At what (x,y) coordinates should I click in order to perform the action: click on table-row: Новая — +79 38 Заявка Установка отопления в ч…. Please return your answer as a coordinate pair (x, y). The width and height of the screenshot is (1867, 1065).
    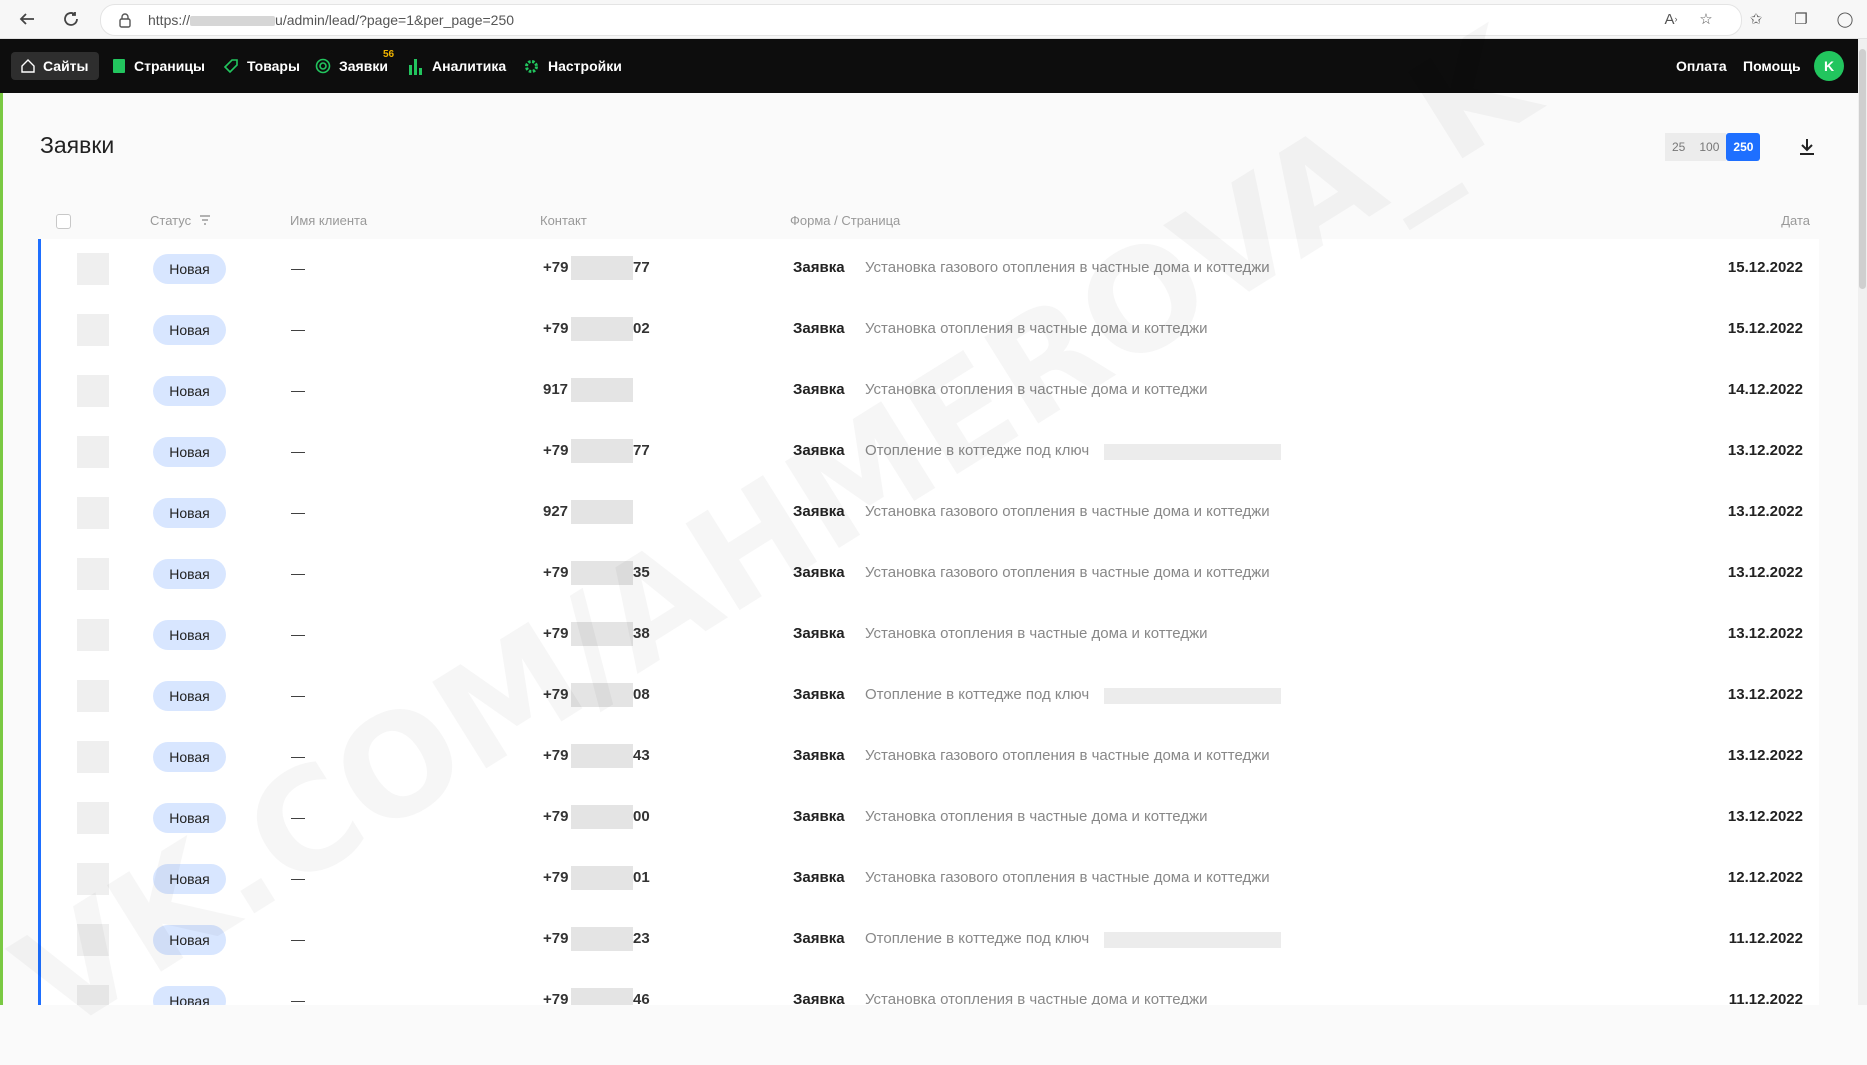
    Looking at the image, I should click on (930, 636).